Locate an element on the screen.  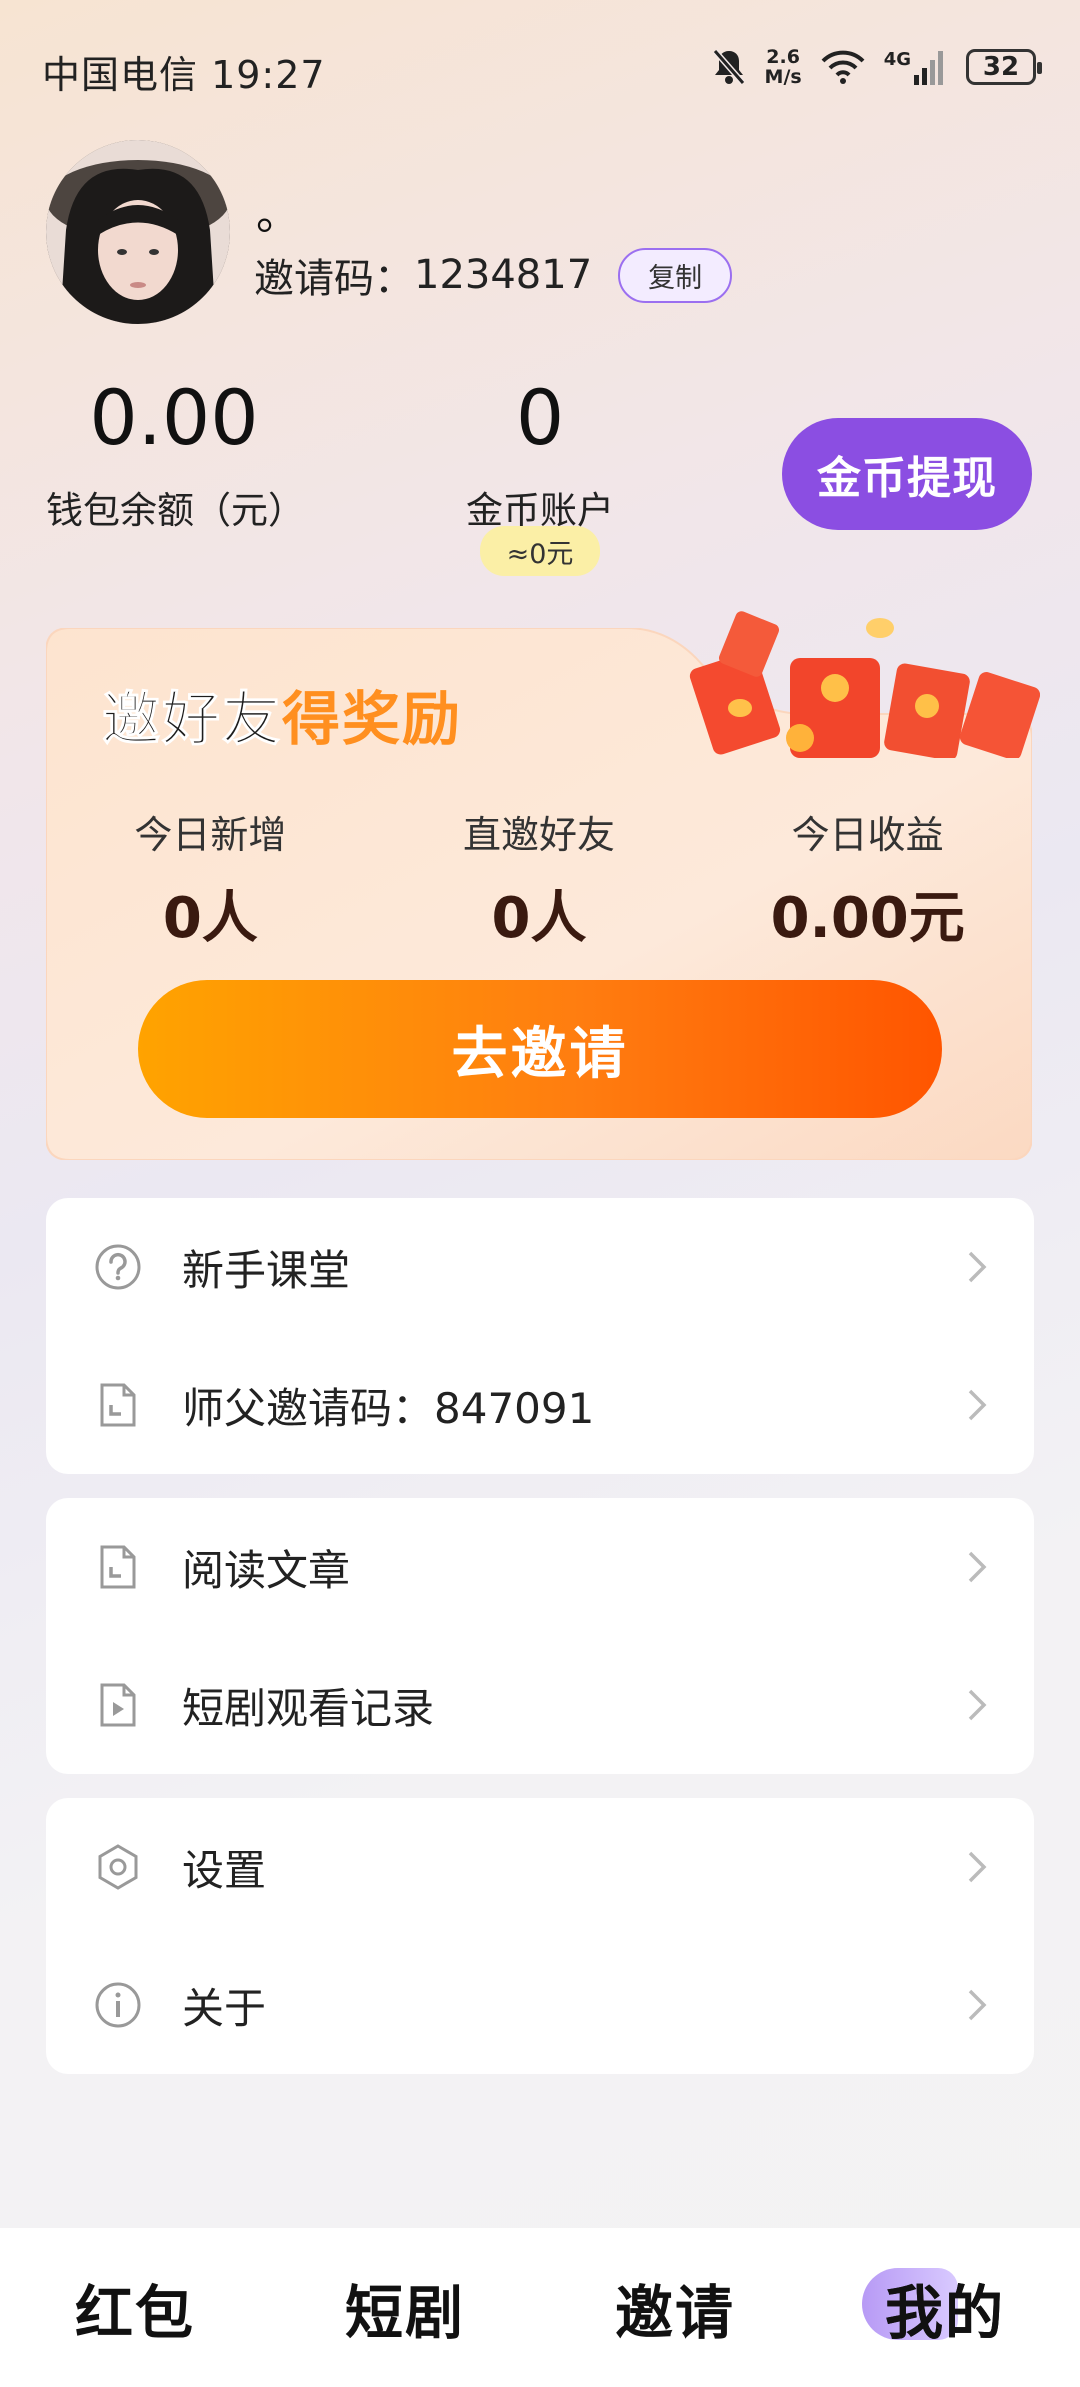
net-speed-value: 2.6 is located at coordinates (783, 57).